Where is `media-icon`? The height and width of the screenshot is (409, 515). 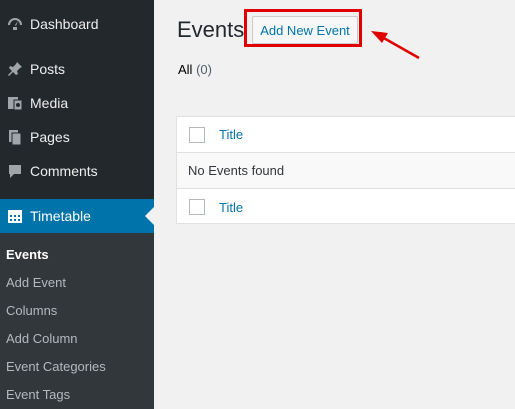
media-icon is located at coordinates (15, 103).